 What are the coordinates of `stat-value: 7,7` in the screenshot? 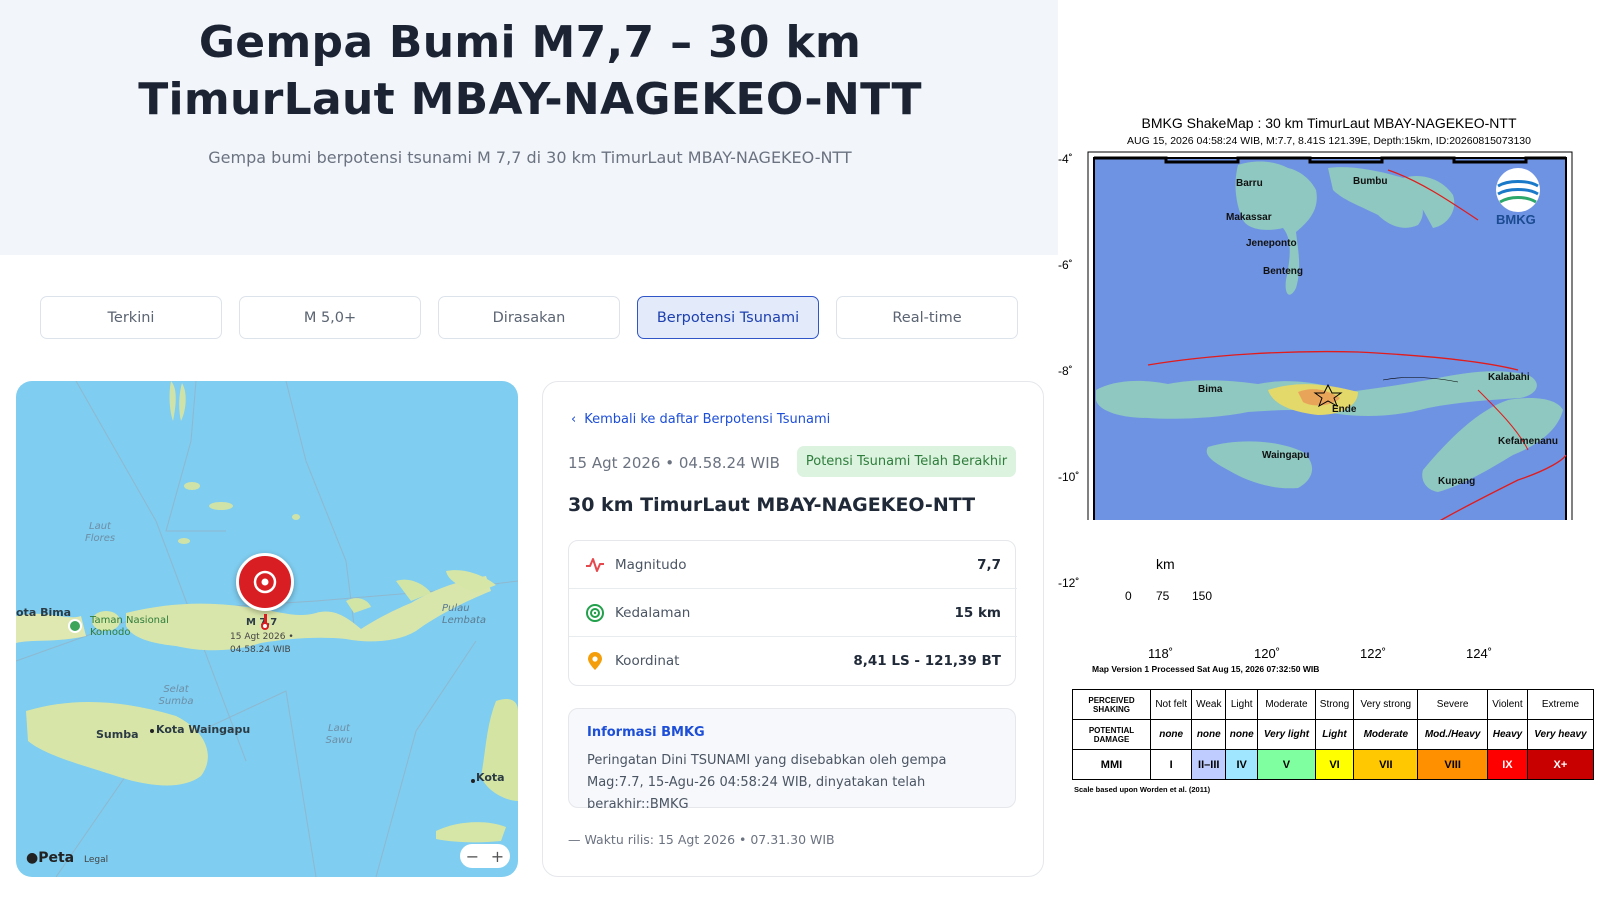 It's located at (989, 564).